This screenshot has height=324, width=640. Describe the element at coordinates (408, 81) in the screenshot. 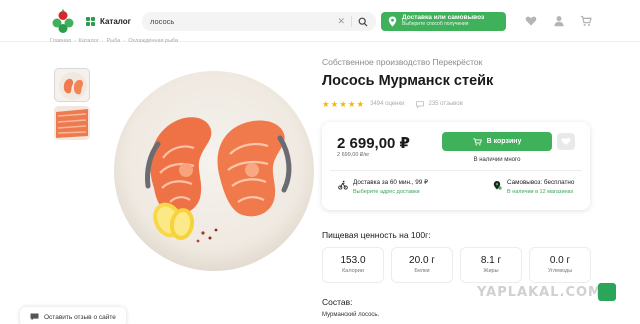

I see `product-title: Лосось Мурманск стейк` at that location.